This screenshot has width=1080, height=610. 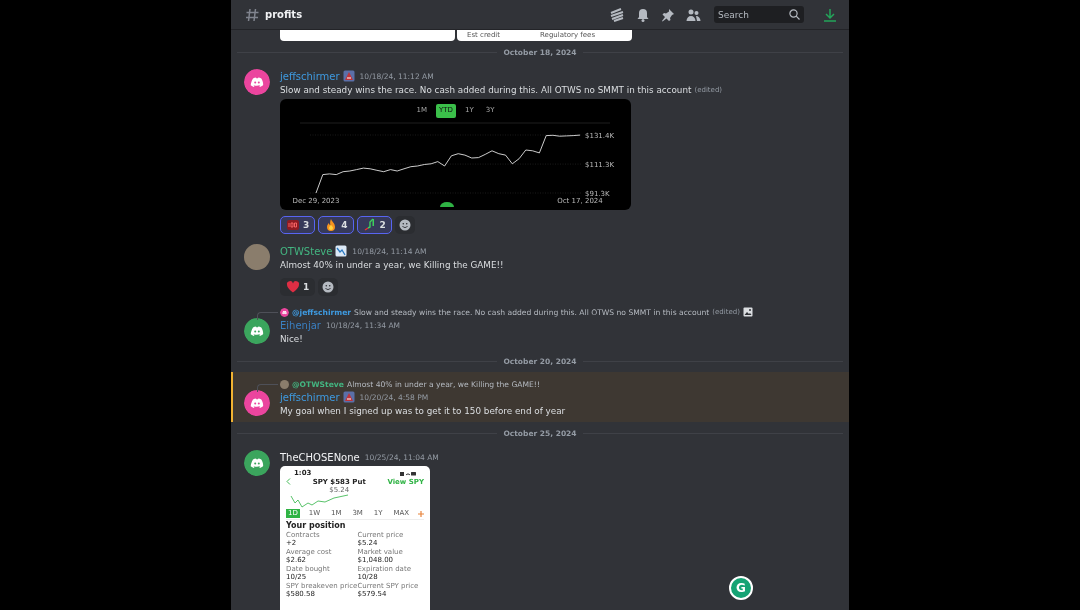 I want to click on reaction-button: 4, so click(x=336, y=225).